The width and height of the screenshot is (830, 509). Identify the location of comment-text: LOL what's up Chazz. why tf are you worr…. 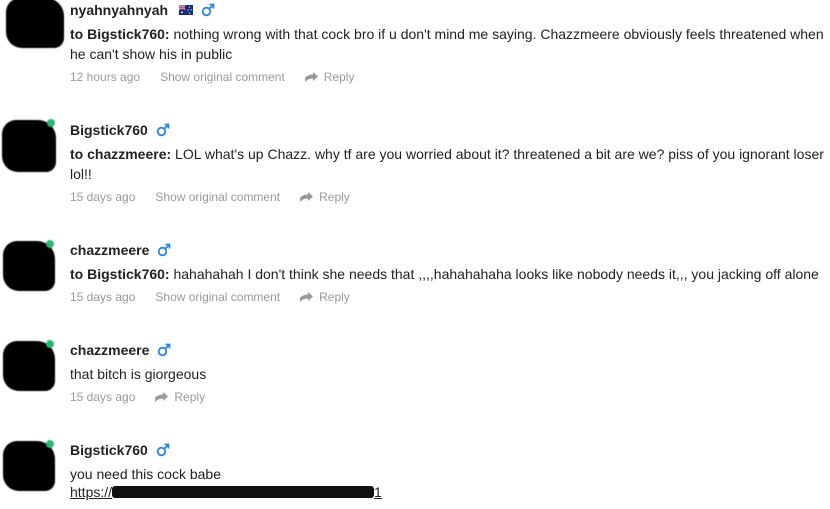
(447, 164).